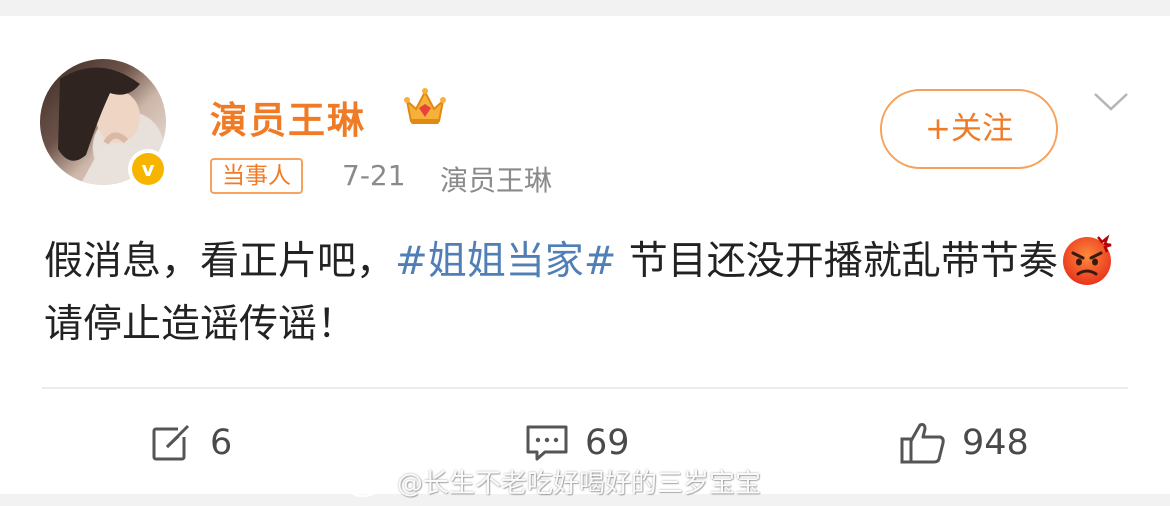 The image size is (1170, 506). Describe the element at coordinates (173, 442) in the screenshot. I see `share-icon` at that location.